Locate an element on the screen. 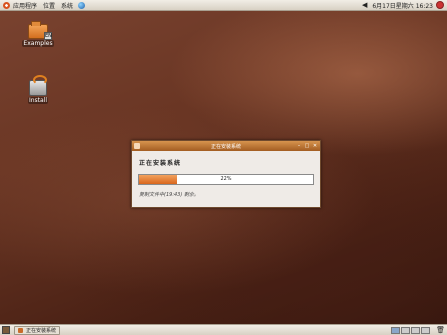  progress-text: 22% is located at coordinates (226, 179).